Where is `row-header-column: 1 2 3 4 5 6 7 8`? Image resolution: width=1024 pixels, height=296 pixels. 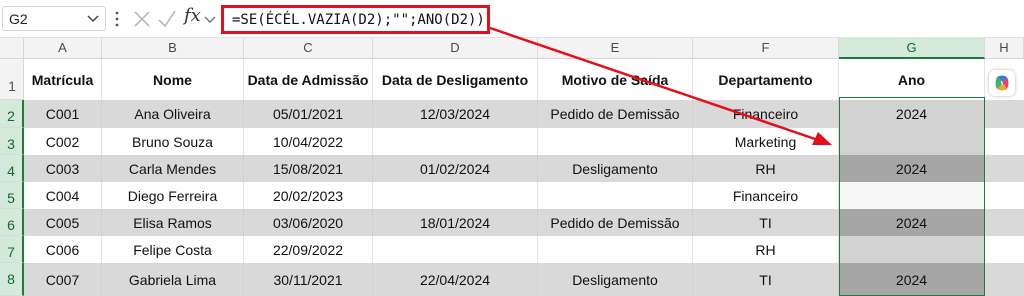
row-header-column: 1 2 3 4 5 6 7 8 is located at coordinates (12, 177).